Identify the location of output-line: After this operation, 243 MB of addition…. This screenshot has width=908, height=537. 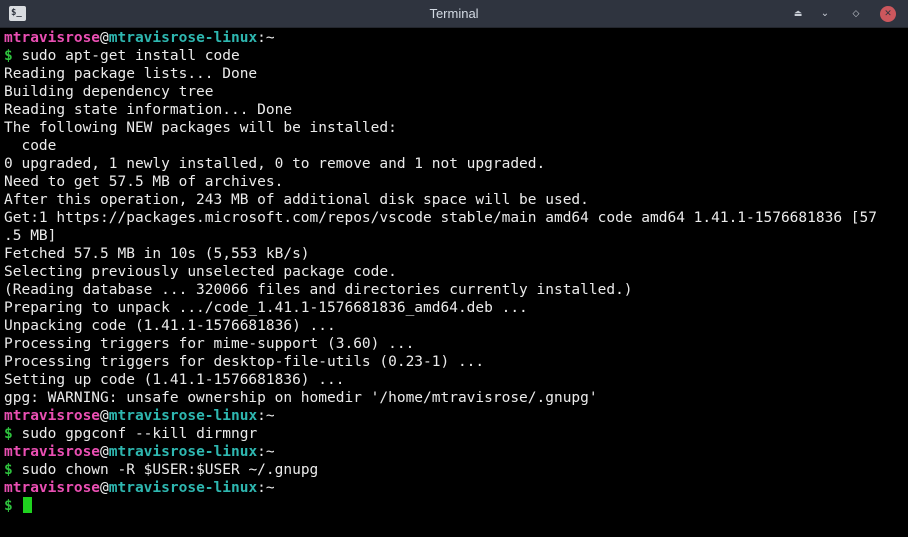
(296, 200).